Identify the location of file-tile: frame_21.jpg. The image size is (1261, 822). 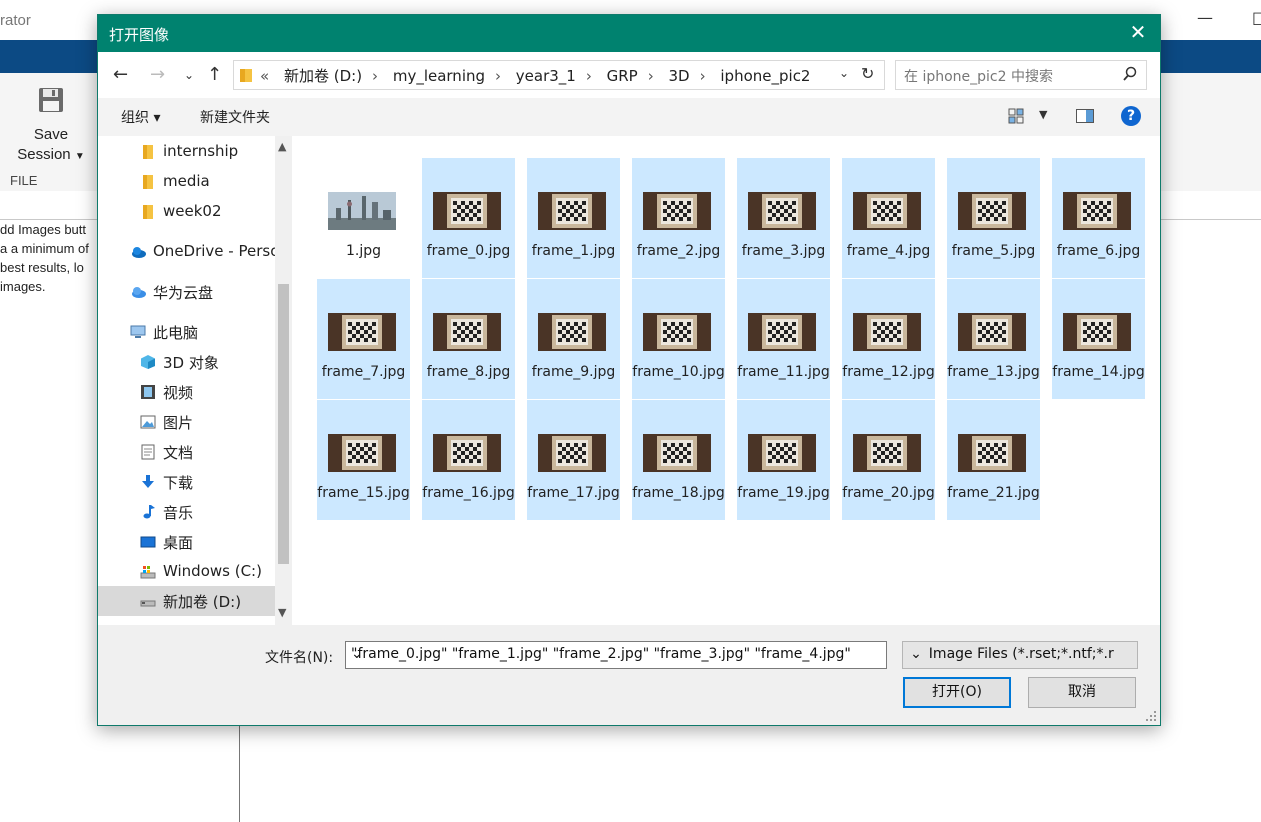
(993, 460).